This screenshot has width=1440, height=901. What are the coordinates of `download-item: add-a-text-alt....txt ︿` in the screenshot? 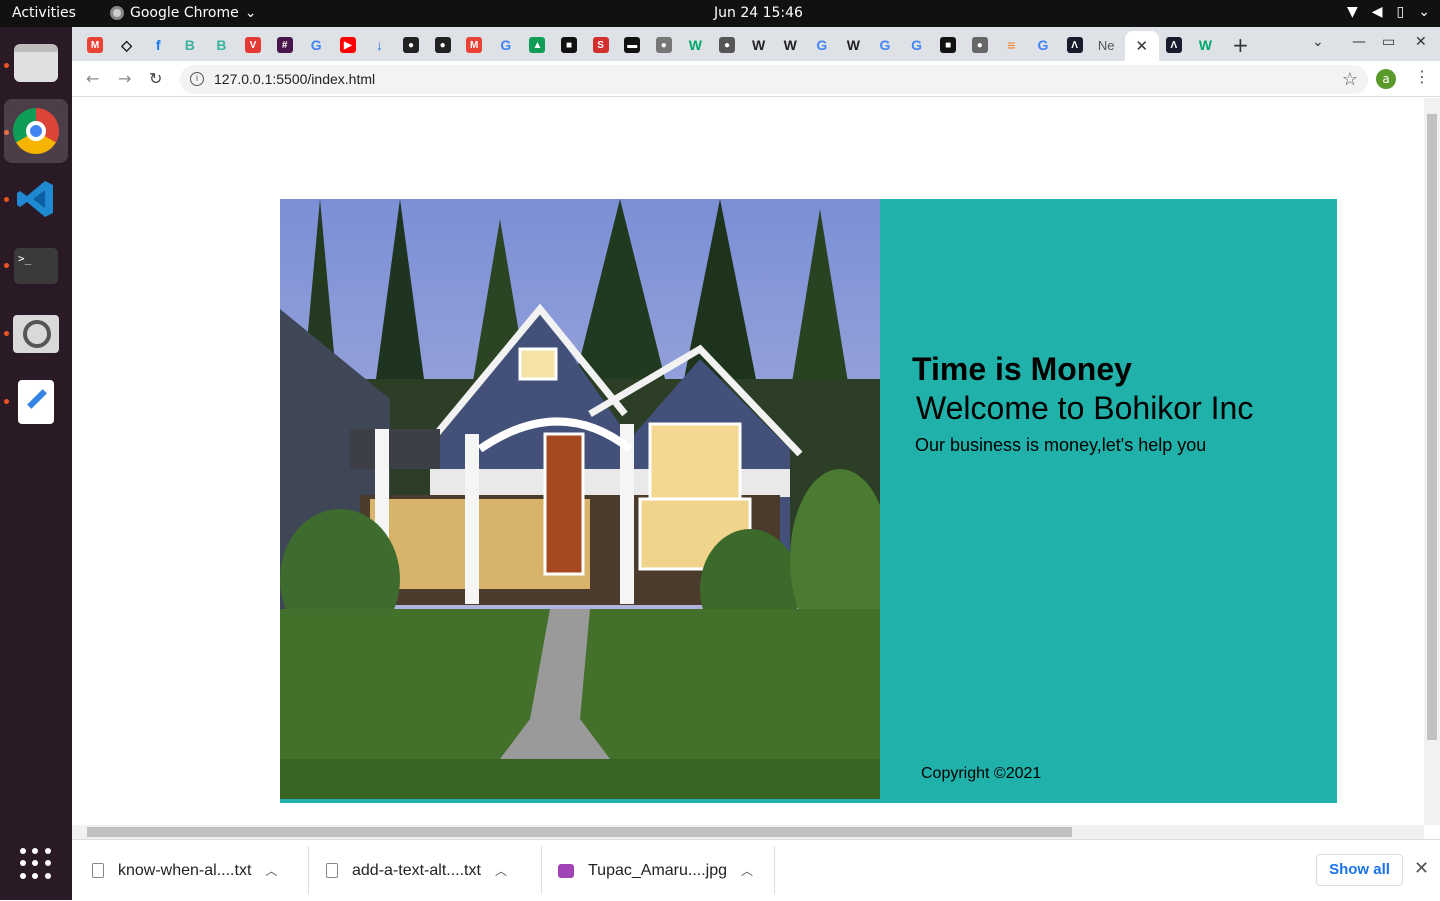 It's located at (416, 870).